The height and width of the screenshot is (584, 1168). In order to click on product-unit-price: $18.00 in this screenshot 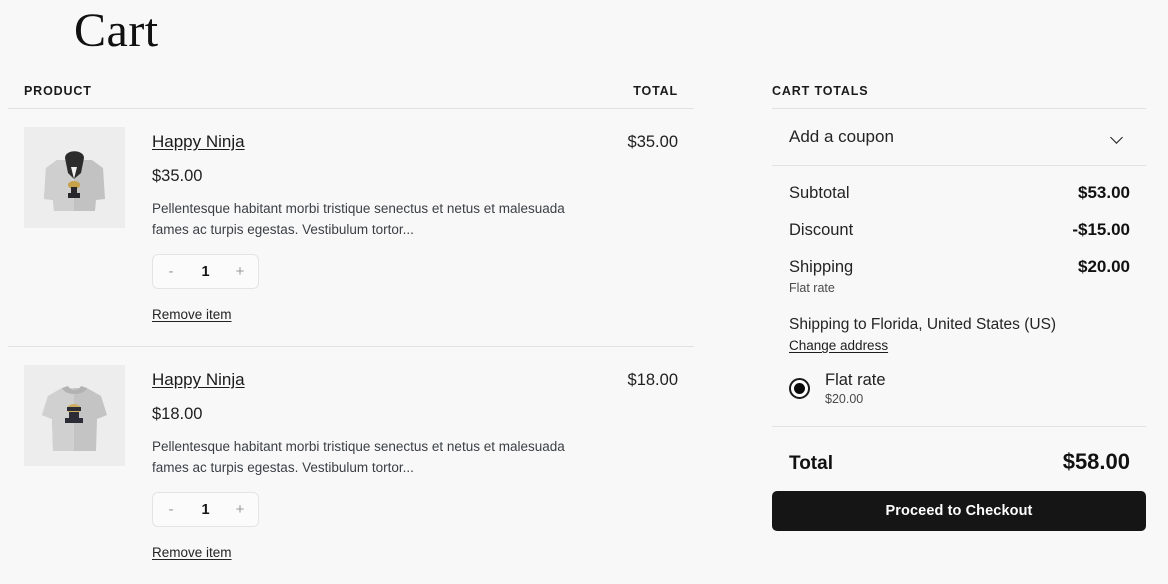, I will do `click(177, 414)`.